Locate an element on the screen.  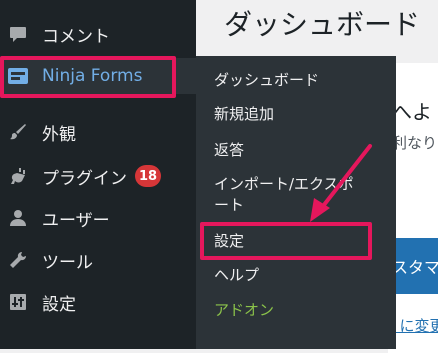
welcome-subtext: 利なり is located at coordinates (415, 143).